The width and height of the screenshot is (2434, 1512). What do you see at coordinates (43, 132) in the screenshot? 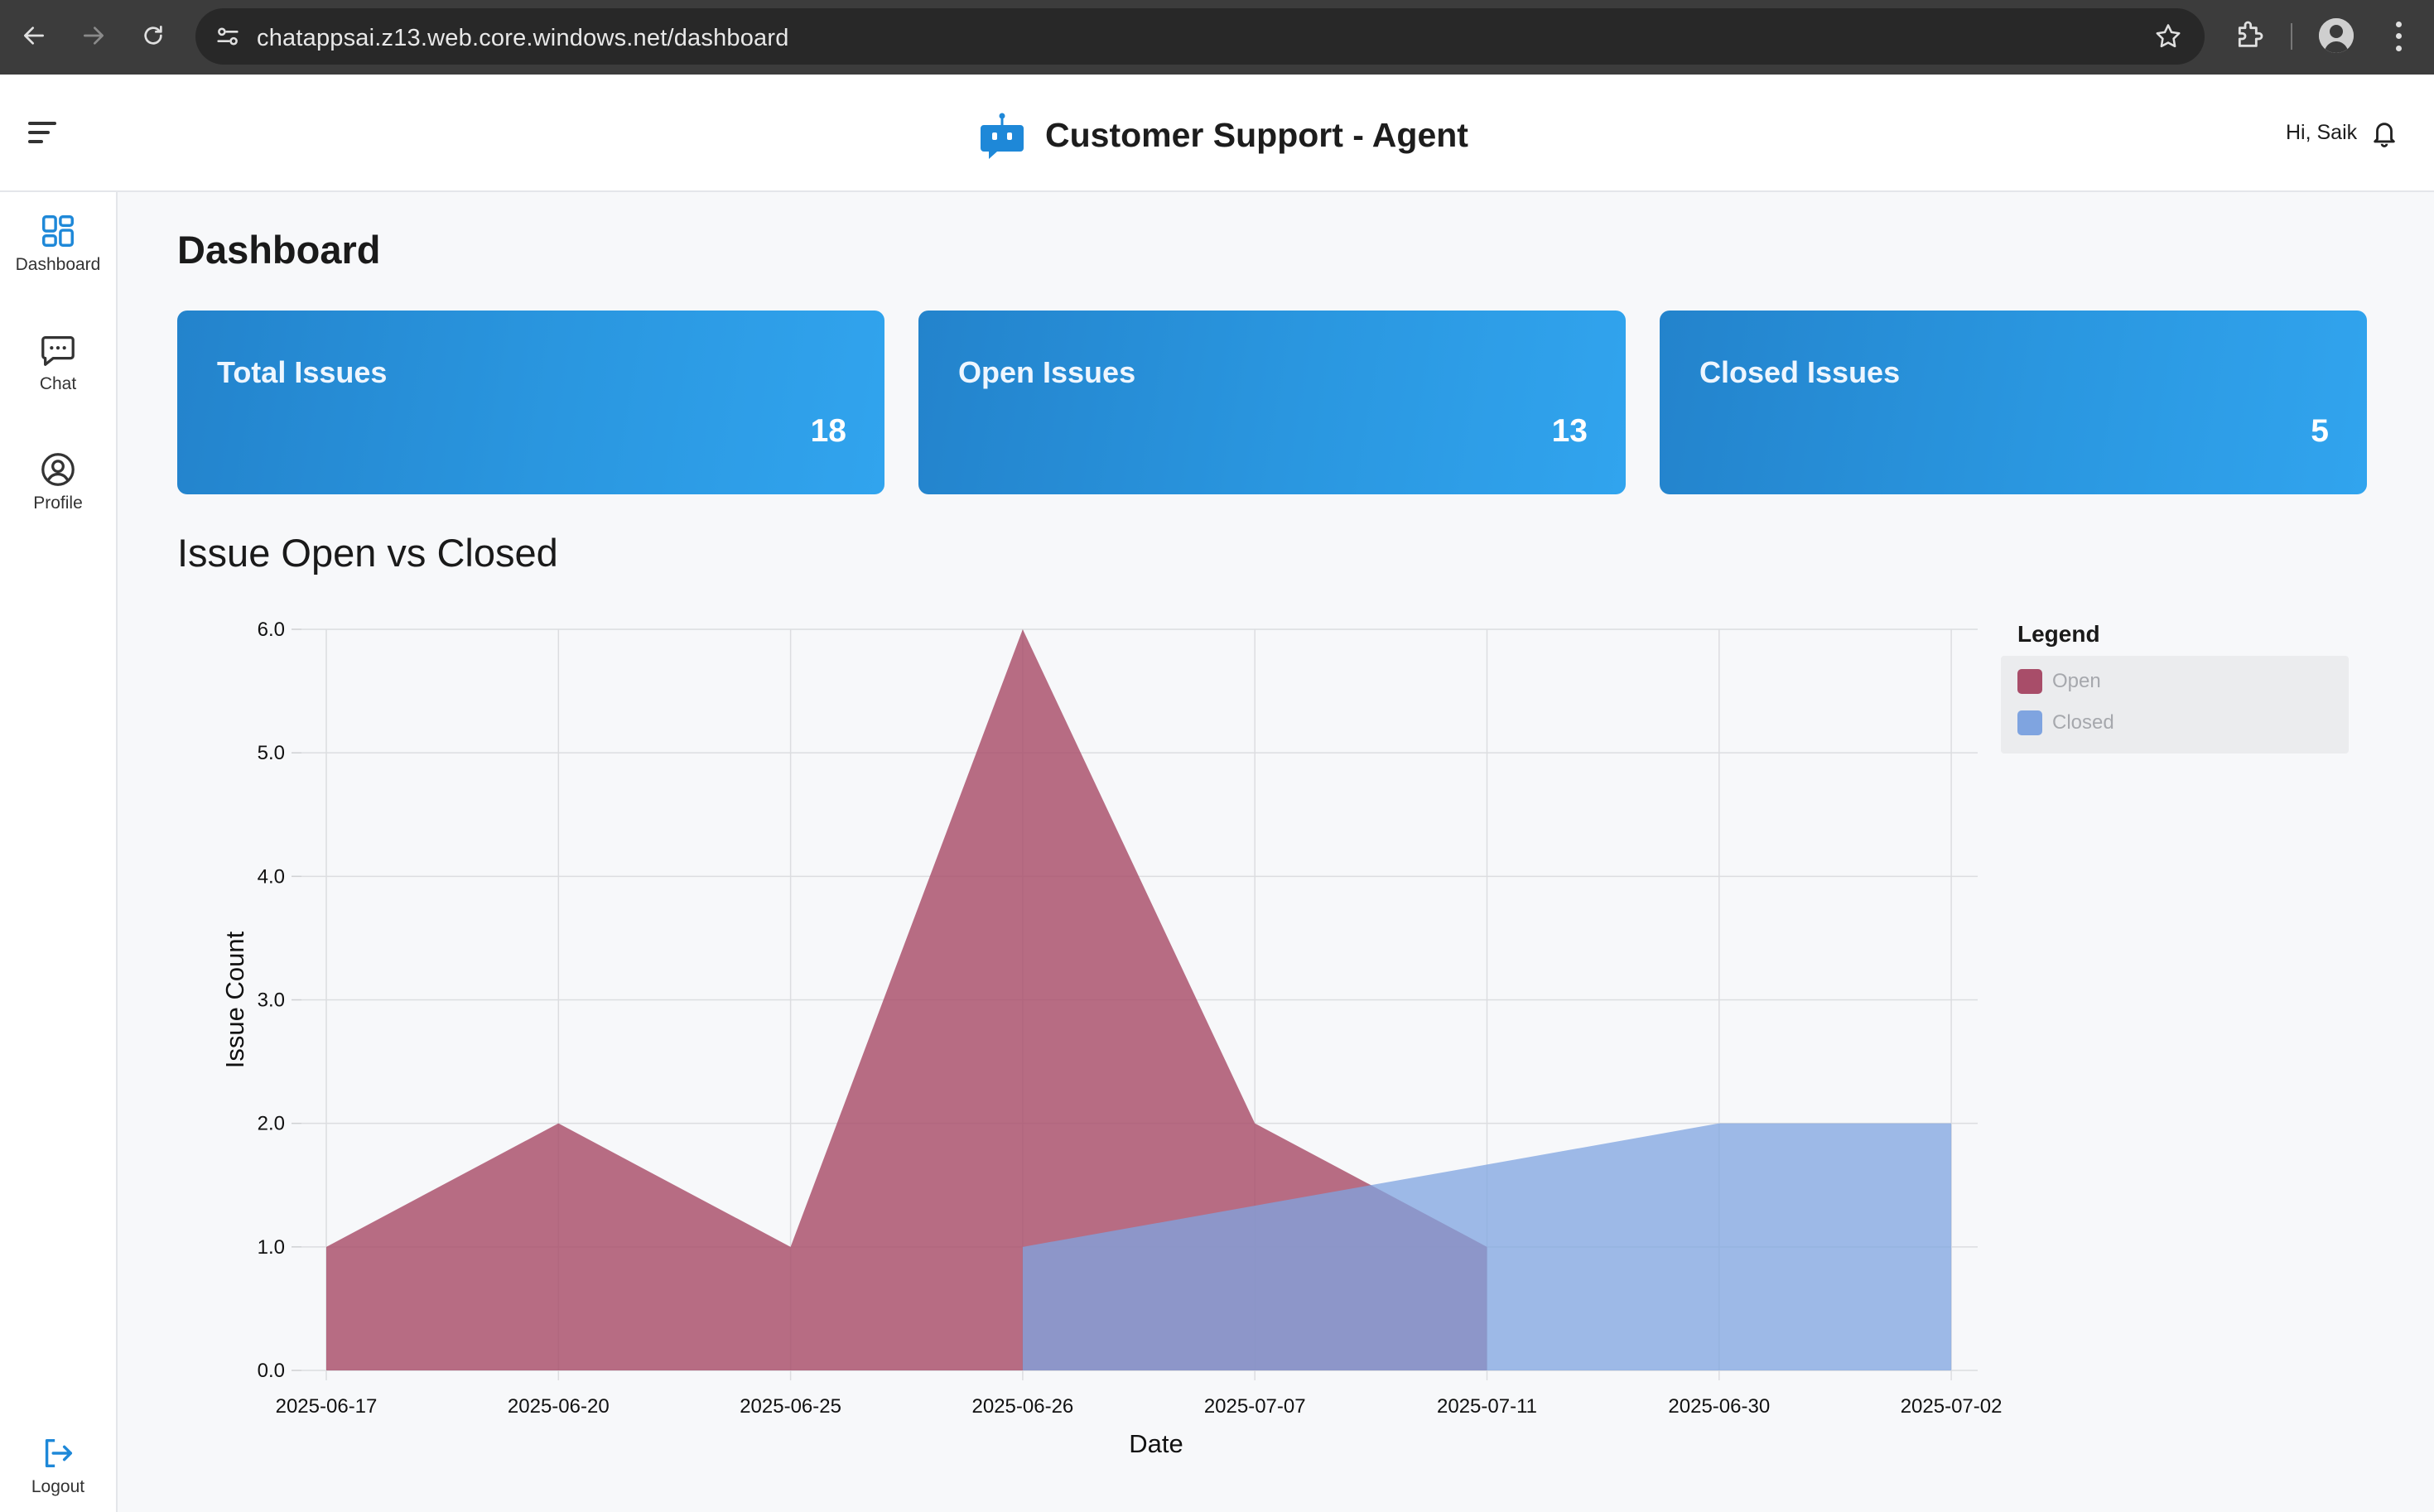
I see `menu-toggle-icon` at bounding box center [43, 132].